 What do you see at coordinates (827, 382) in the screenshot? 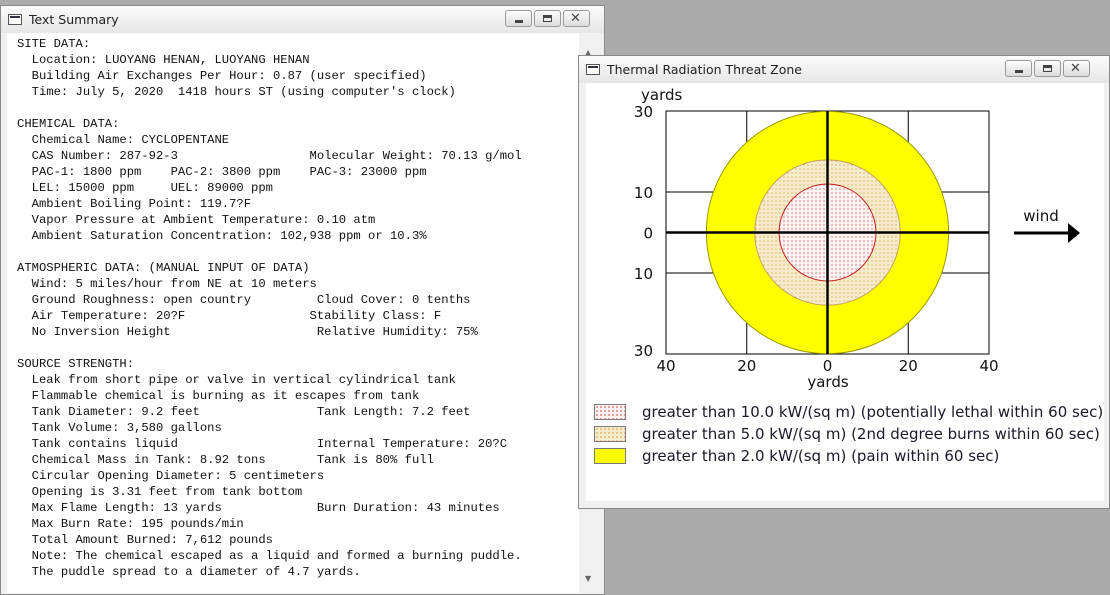
I see `x-axis-unit-label: yards` at bounding box center [827, 382].